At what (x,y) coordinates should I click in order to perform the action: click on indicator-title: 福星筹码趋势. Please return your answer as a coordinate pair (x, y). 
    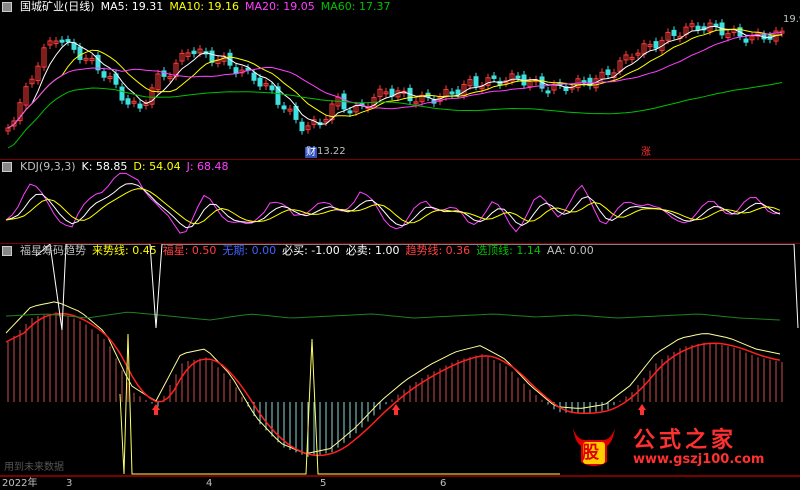
    Looking at the image, I should click on (53, 250).